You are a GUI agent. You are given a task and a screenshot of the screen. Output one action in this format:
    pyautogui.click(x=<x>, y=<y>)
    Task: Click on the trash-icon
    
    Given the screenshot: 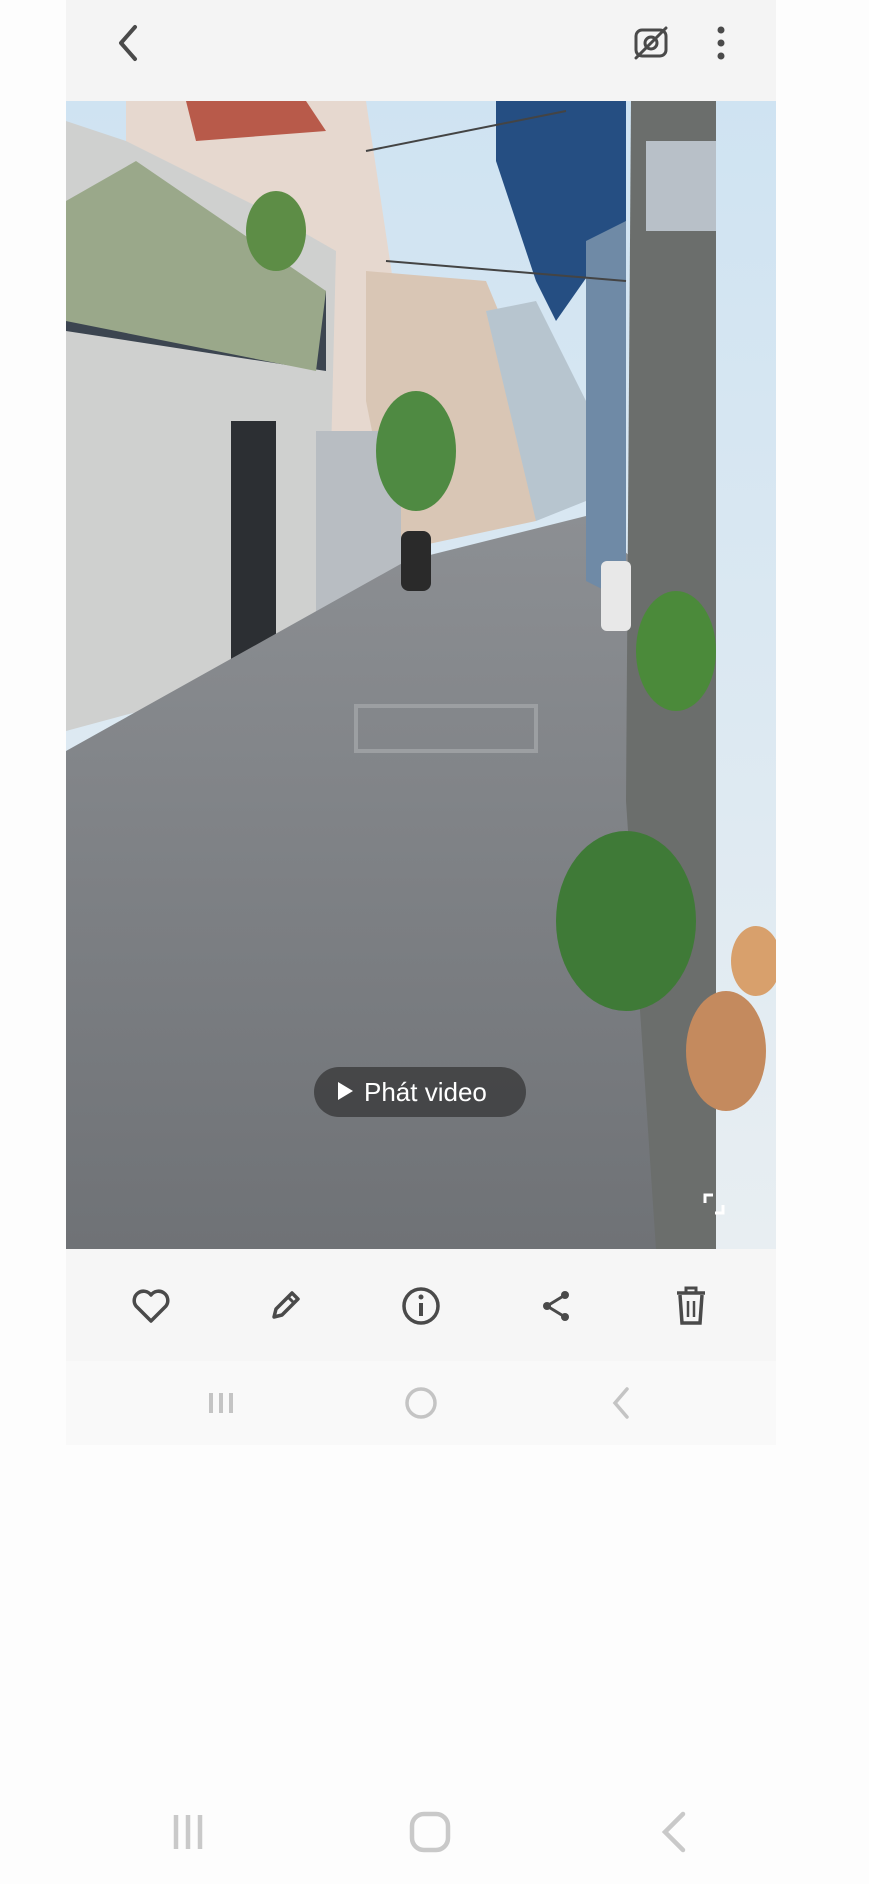 What is the action you would take?
    pyautogui.click(x=691, y=1306)
    